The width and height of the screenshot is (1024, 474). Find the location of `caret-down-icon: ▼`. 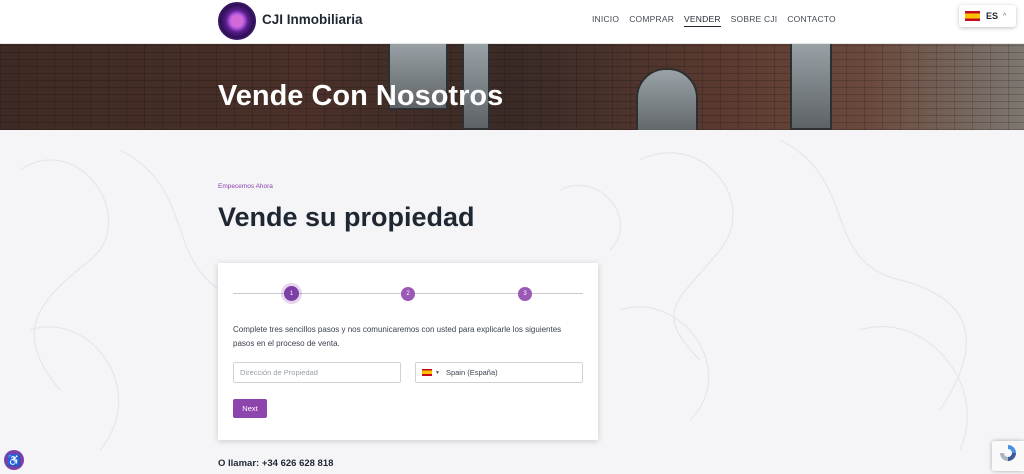

caret-down-icon: ▼ is located at coordinates (437, 372).